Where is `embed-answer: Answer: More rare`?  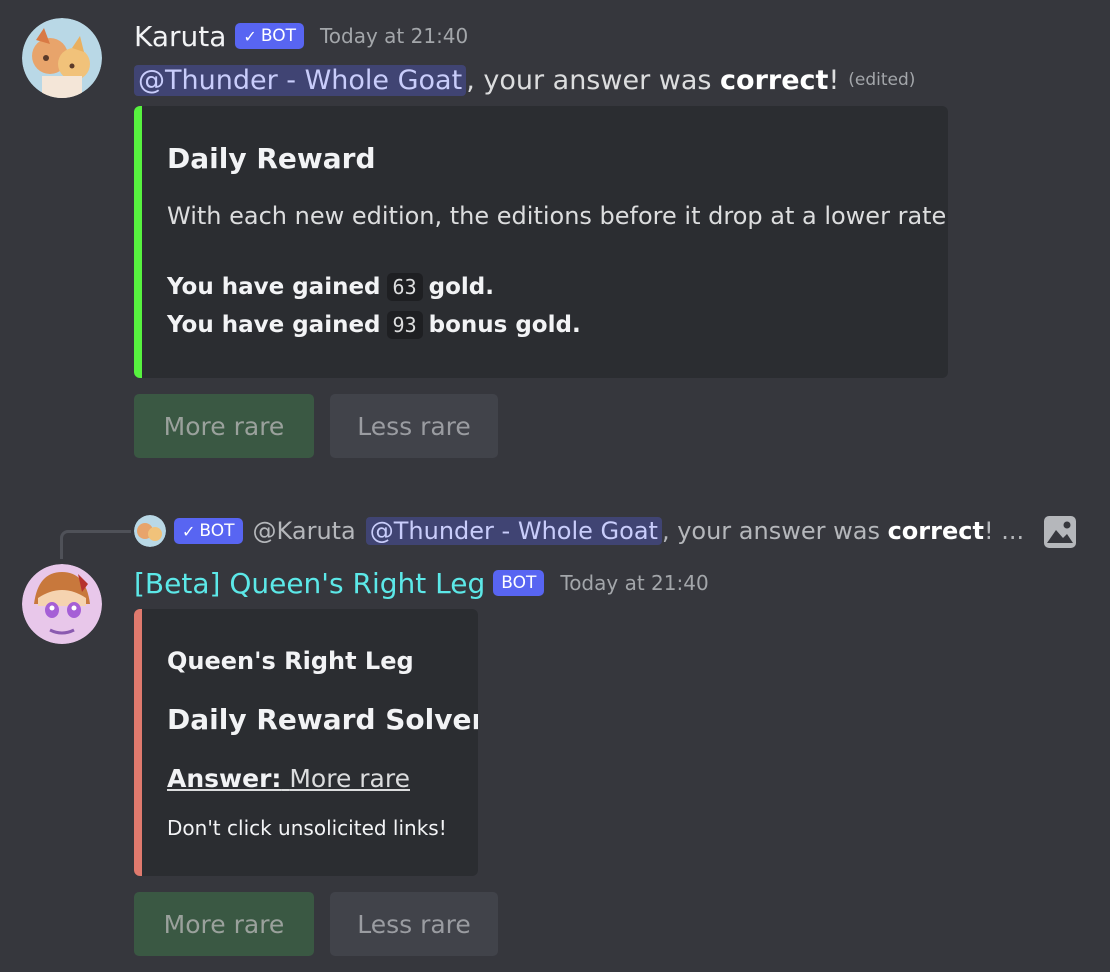 embed-answer: Answer: More rare is located at coordinates (288, 778).